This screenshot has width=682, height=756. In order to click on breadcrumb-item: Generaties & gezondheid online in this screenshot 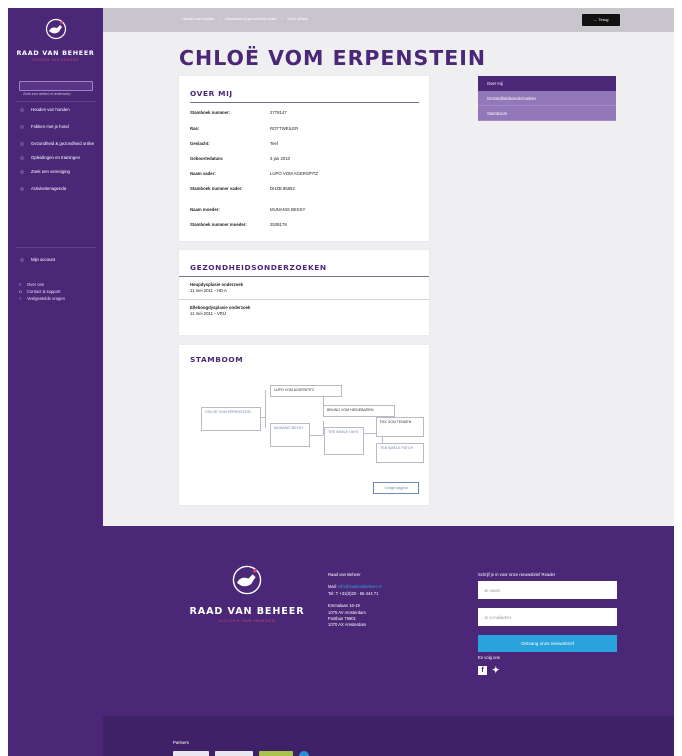, I will do `click(250, 19)`.